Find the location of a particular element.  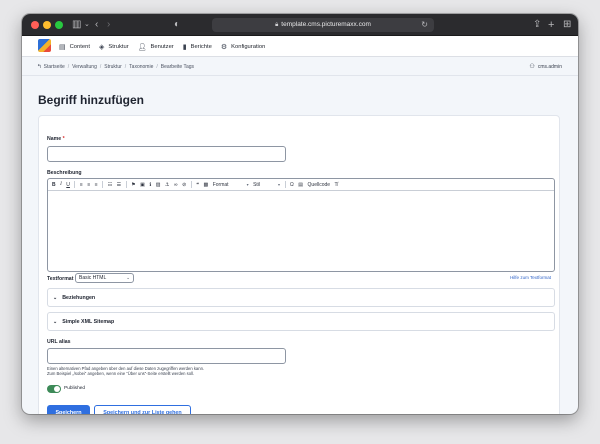

accordion-relations-label: Beziehungen is located at coordinates (79, 297).